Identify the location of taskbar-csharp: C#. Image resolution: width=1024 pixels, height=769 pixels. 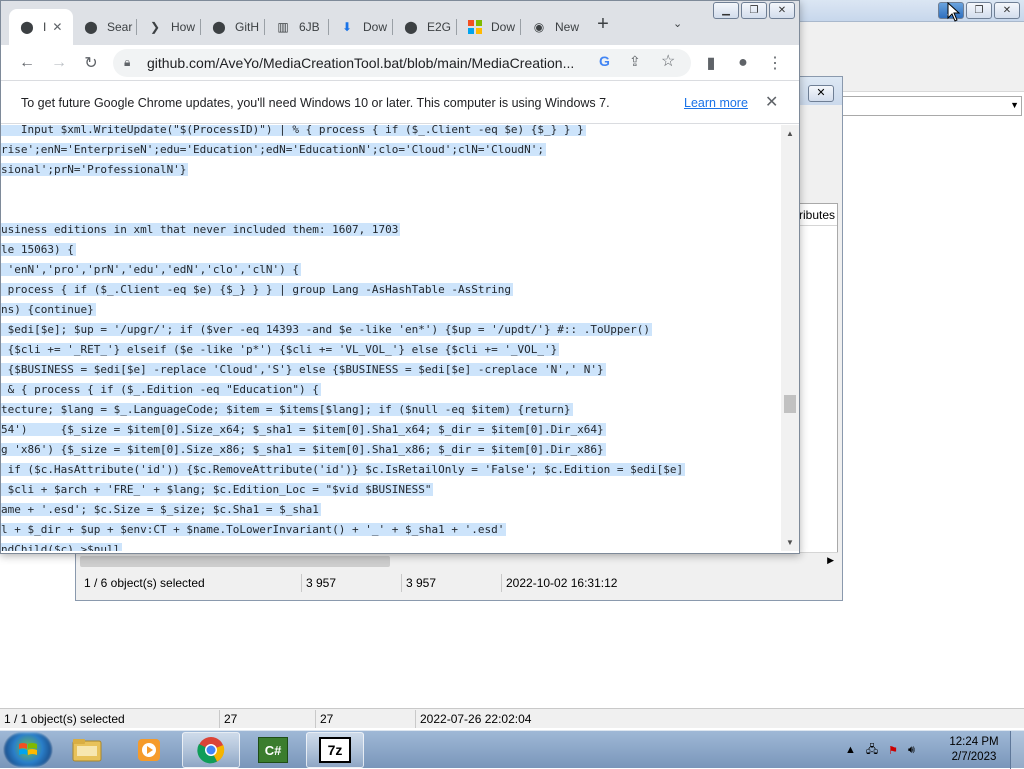
(273, 750).